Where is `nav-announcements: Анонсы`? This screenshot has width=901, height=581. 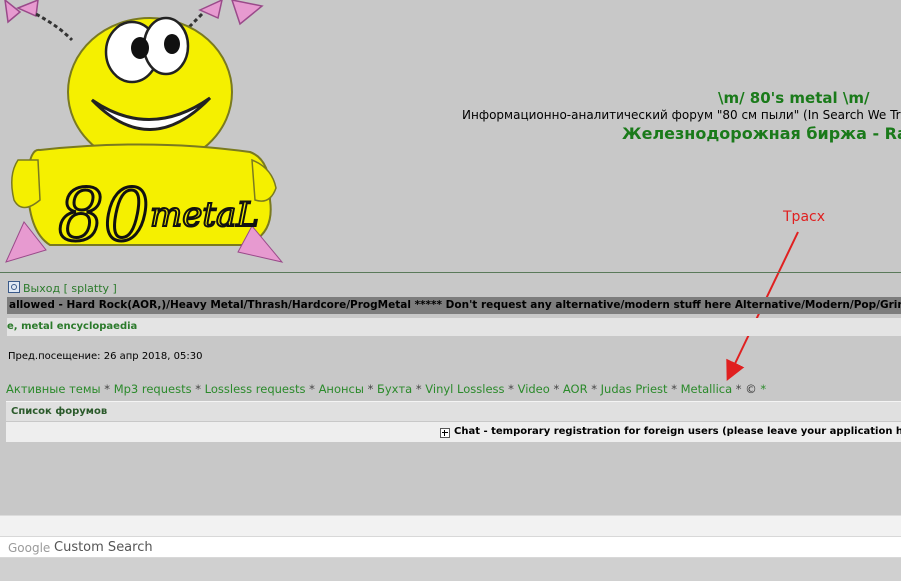 nav-announcements: Анонсы is located at coordinates (341, 389).